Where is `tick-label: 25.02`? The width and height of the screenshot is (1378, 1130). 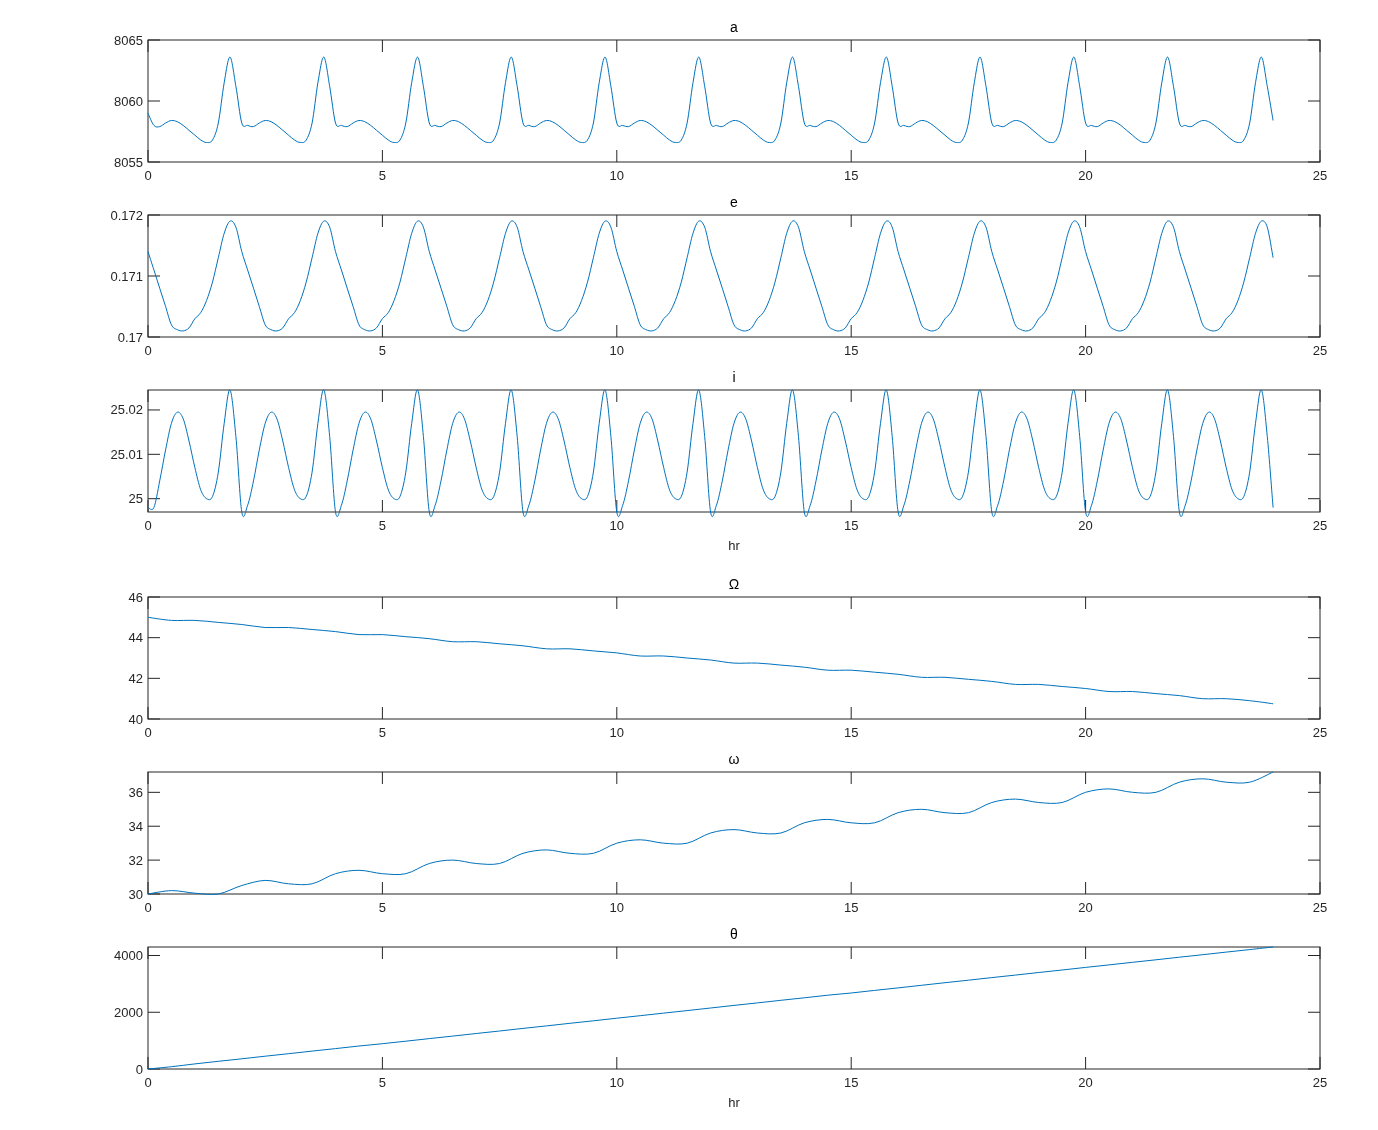
tick-label: 25.02 is located at coordinates (126, 410).